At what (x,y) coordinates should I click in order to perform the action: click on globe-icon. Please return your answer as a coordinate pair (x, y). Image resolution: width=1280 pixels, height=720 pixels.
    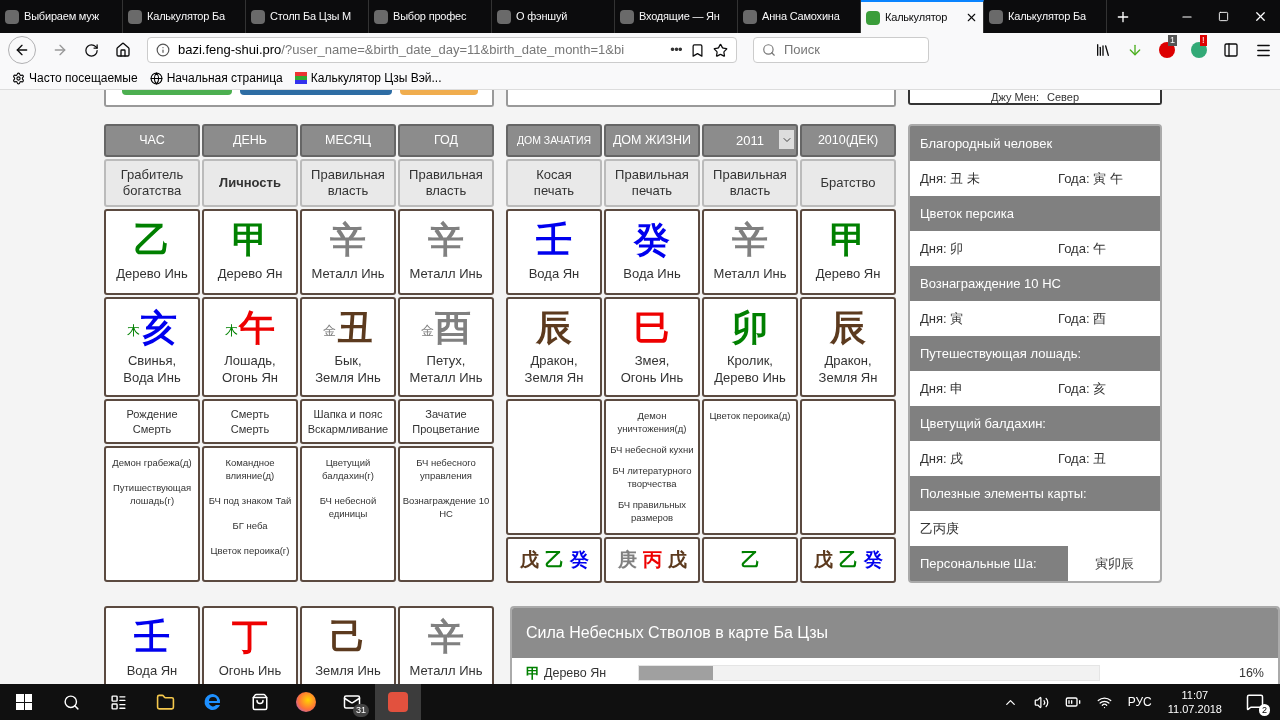
    Looking at the image, I should click on (156, 78).